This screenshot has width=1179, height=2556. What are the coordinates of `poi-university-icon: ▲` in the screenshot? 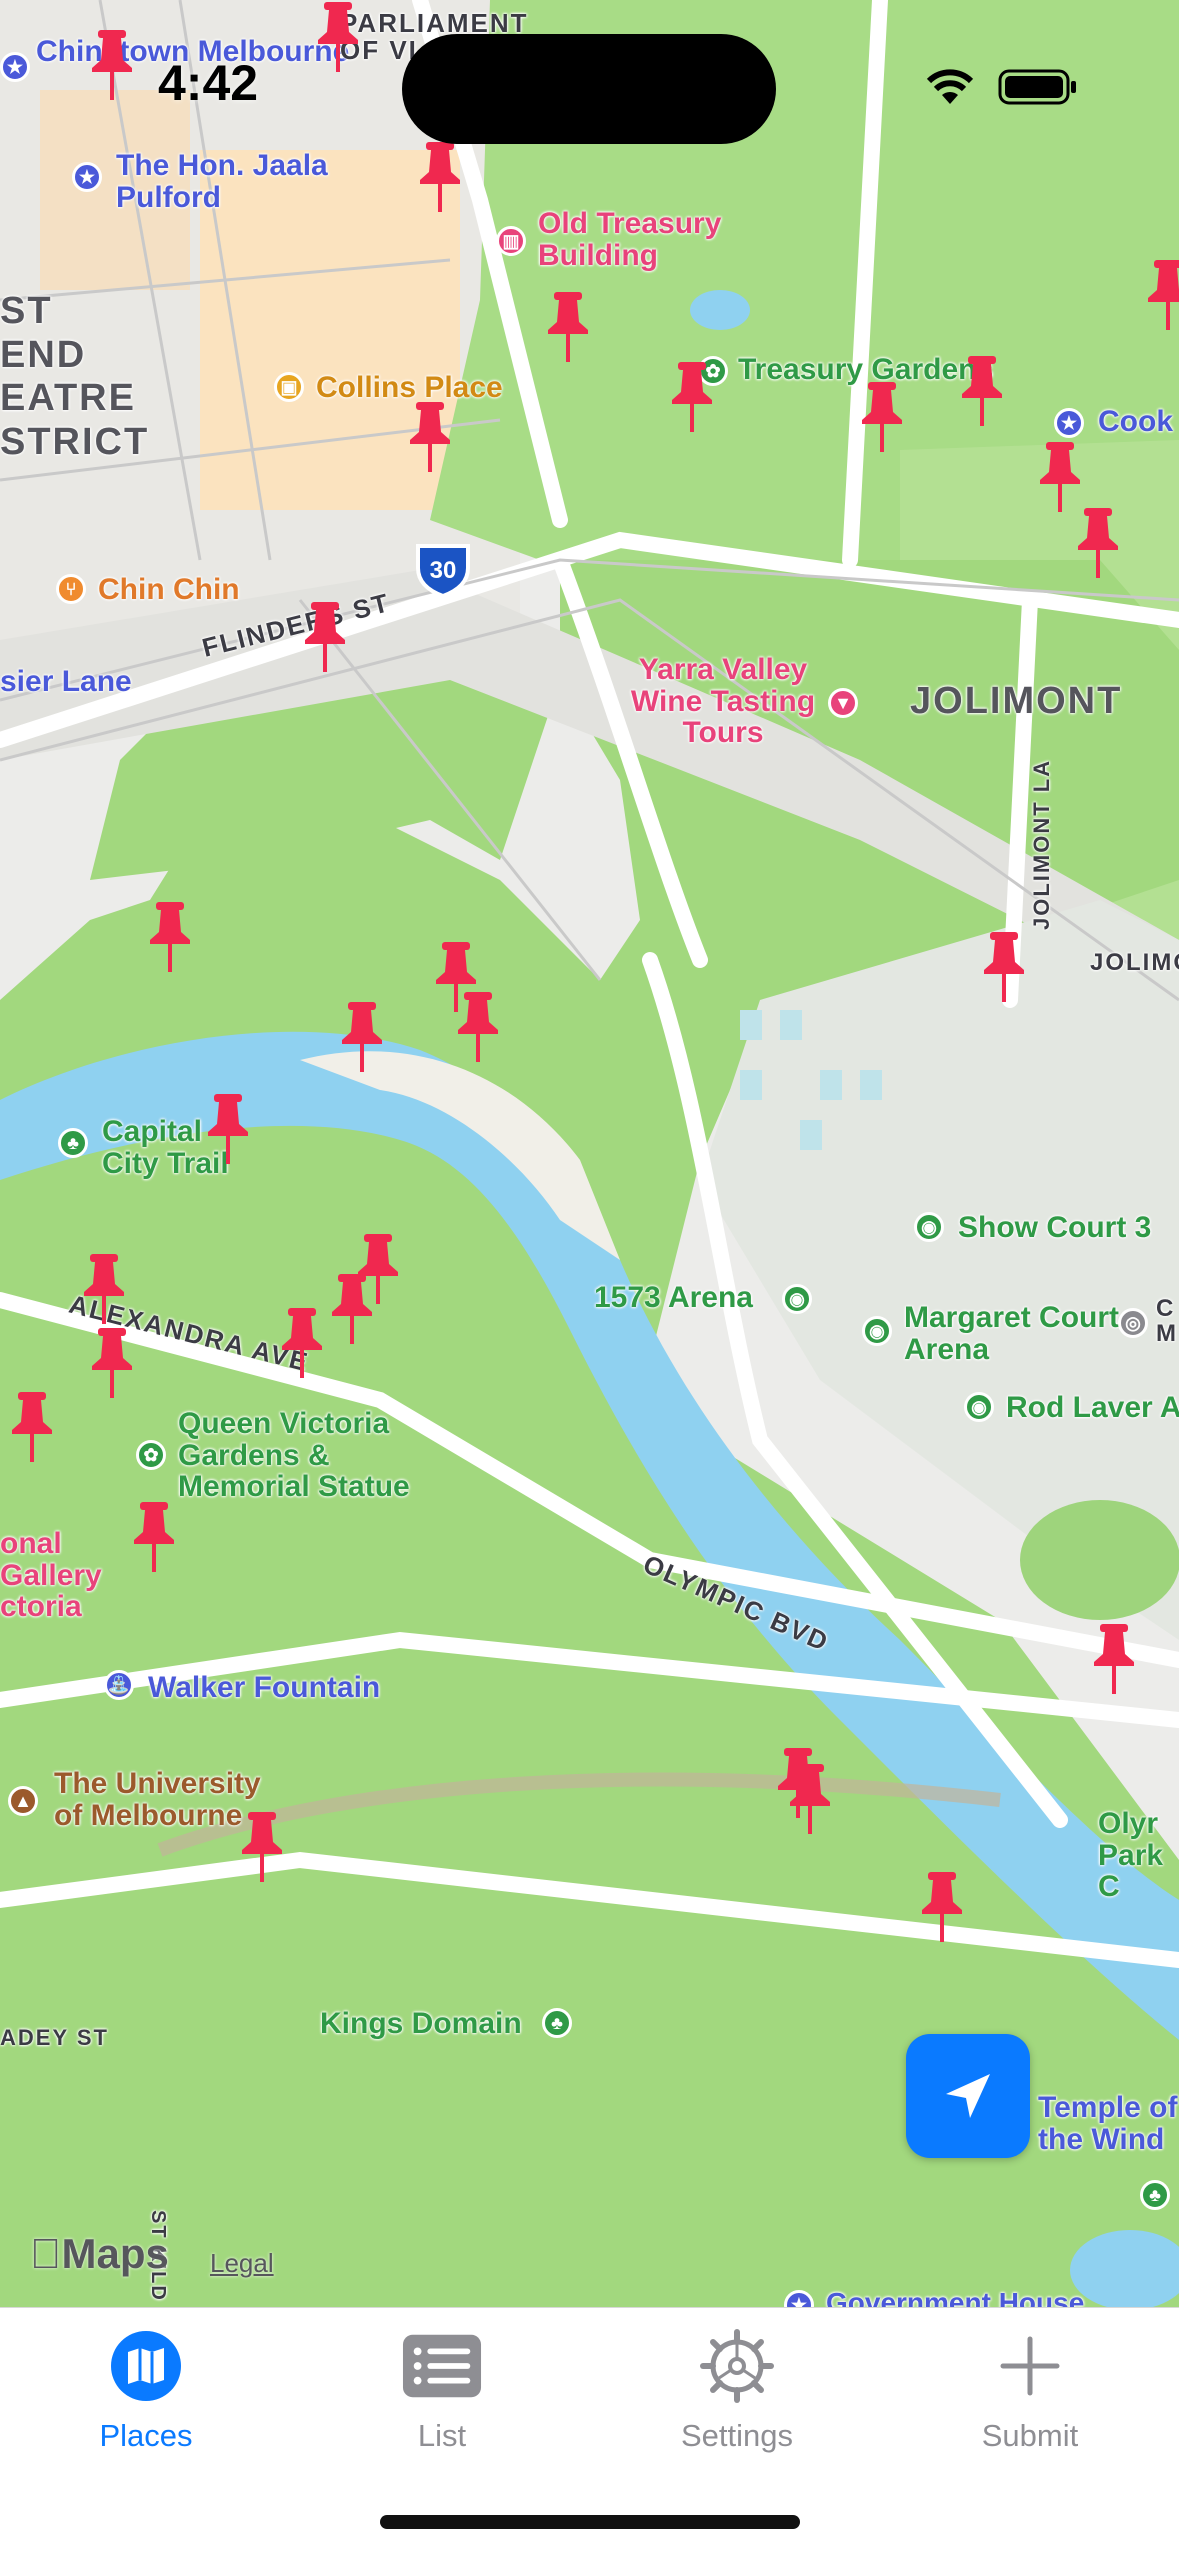 It's located at (23, 1801).